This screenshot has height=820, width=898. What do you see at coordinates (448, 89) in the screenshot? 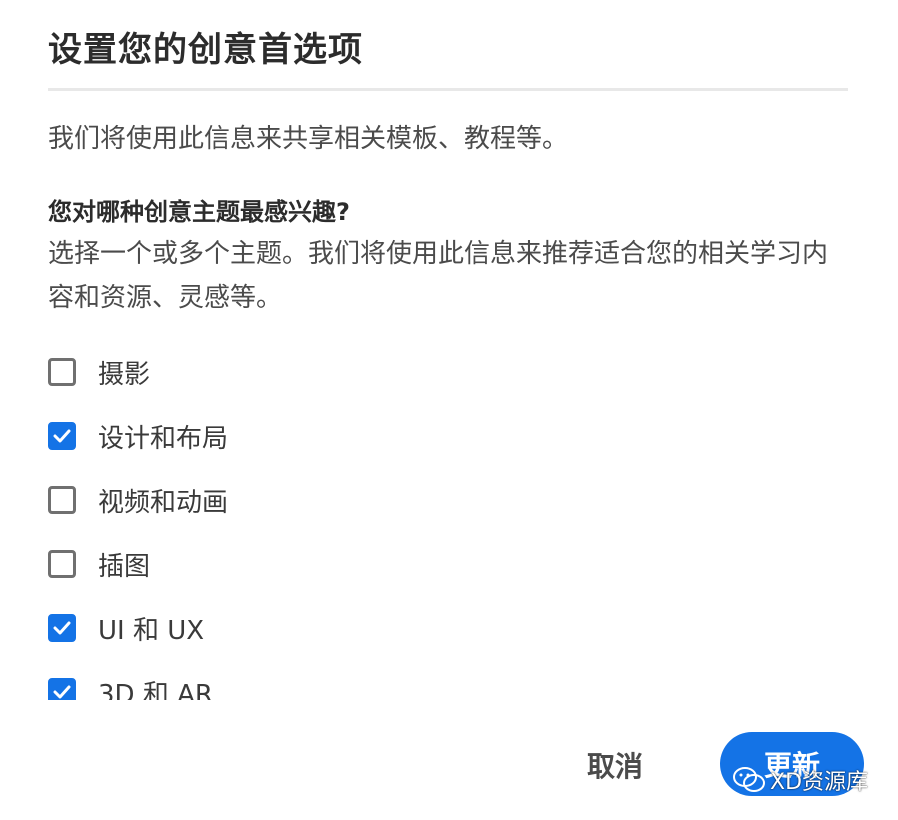
I see `title-divider` at bounding box center [448, 89].